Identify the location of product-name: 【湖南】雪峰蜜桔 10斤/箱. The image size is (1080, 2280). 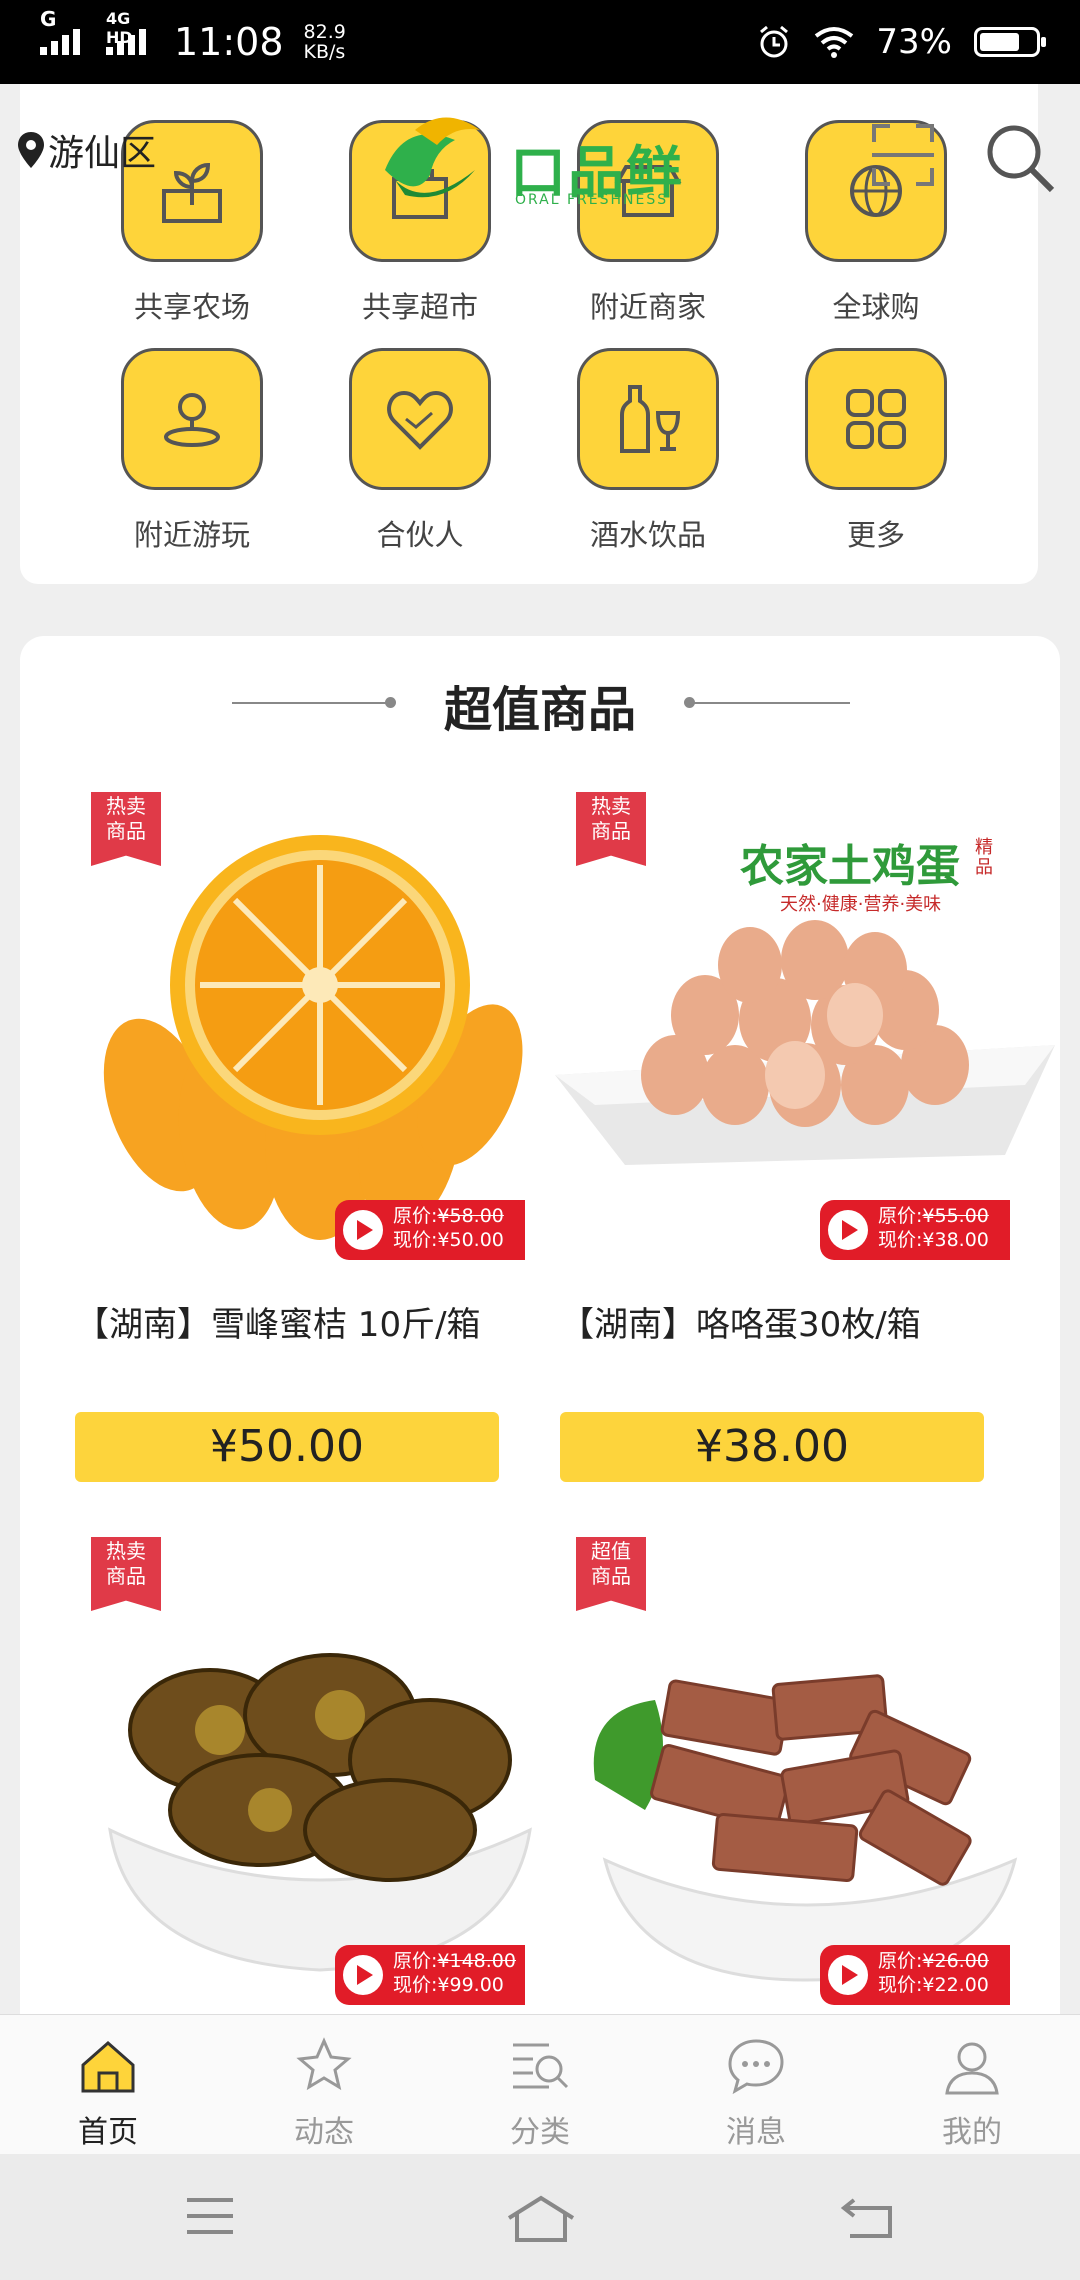
(305, 1325).